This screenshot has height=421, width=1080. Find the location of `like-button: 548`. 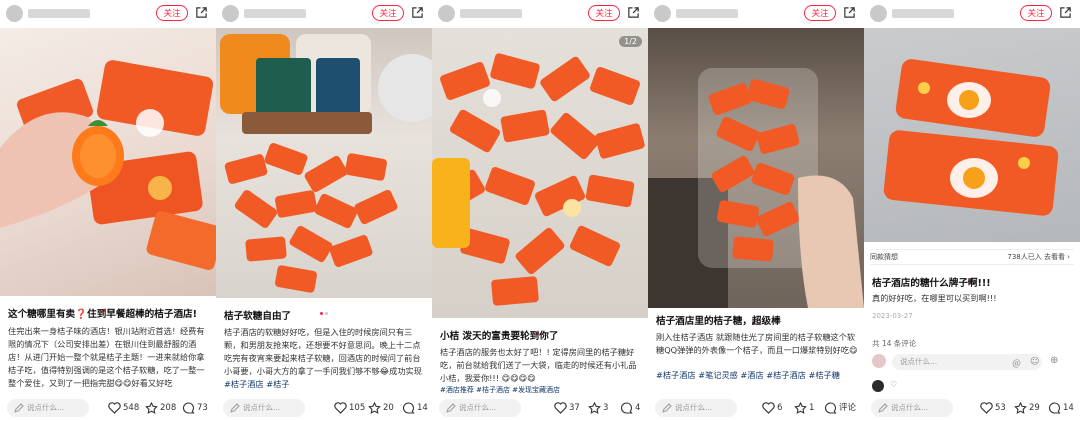

like-button: 548 is located at coordinates (123, 408).